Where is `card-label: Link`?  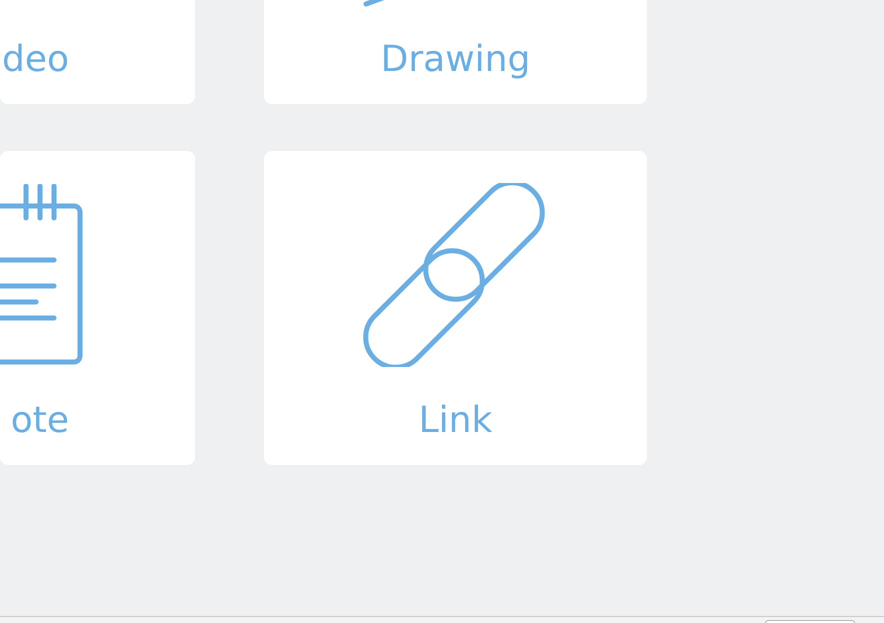 card-label: Link is located at coordinates (456, 421).